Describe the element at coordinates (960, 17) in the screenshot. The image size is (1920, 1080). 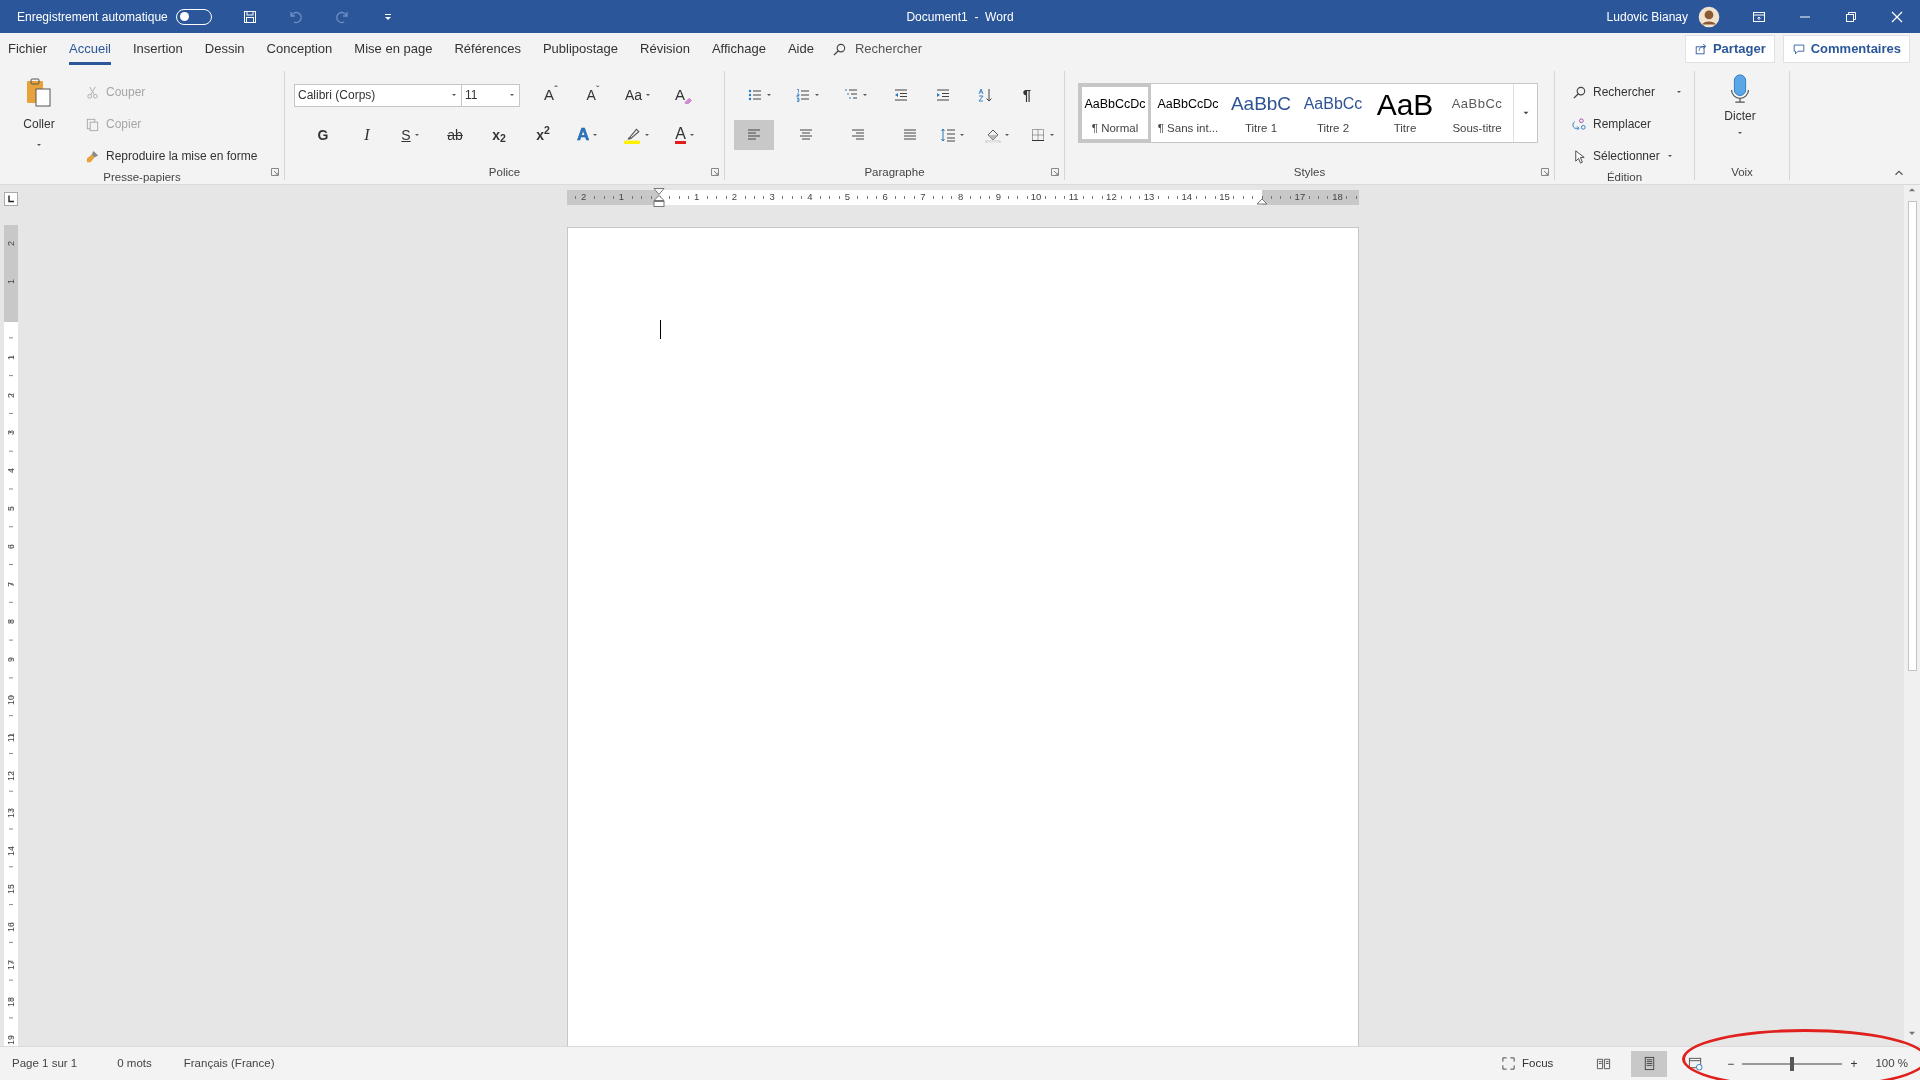
I see `document-title: Document1 - Word` at that location.